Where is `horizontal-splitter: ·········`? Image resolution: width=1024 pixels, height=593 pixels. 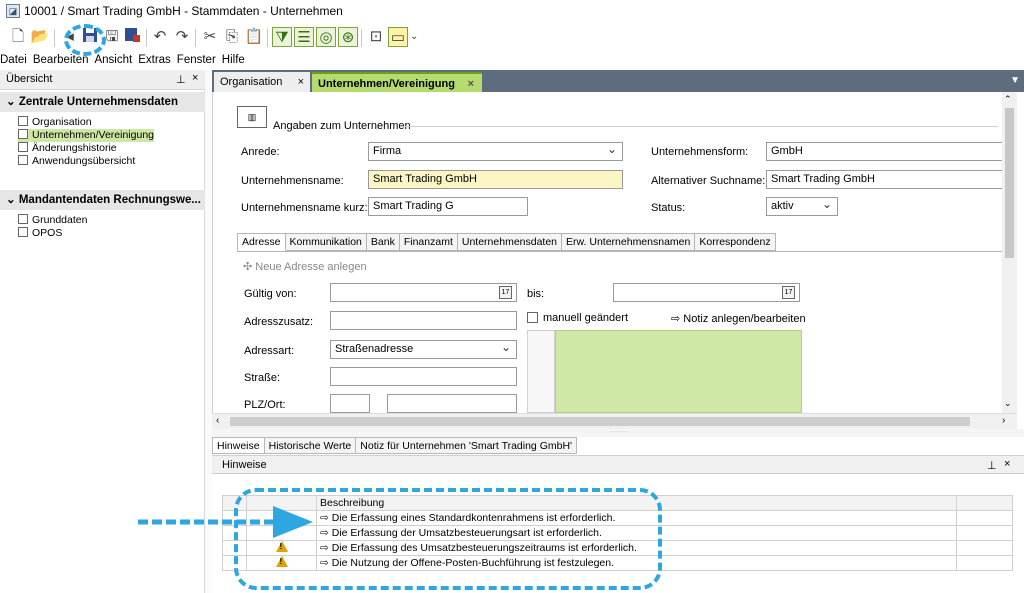
horizontal-splitter: ········· is located at coordinates (618, 433).